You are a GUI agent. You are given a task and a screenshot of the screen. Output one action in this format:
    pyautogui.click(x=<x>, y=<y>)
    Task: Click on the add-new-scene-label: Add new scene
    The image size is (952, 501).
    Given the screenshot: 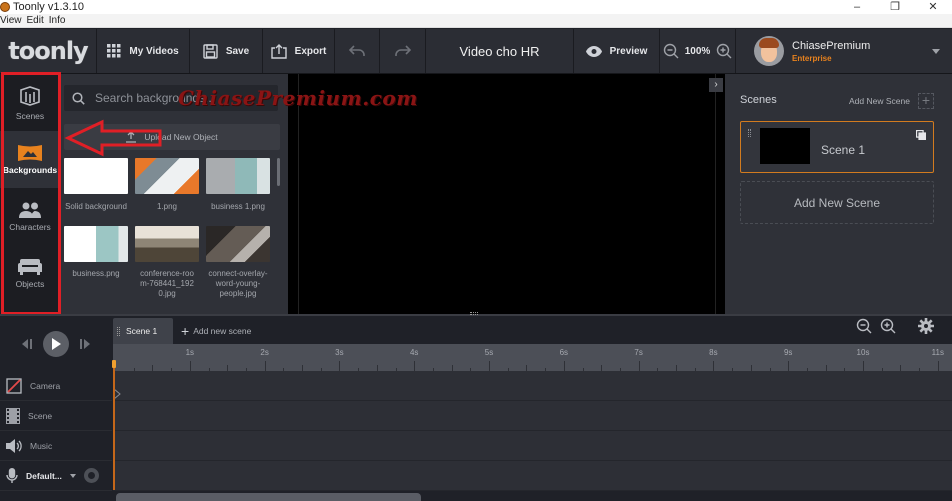 What is the action you would take?
    pyautogui.click(x=222, y=331)
    